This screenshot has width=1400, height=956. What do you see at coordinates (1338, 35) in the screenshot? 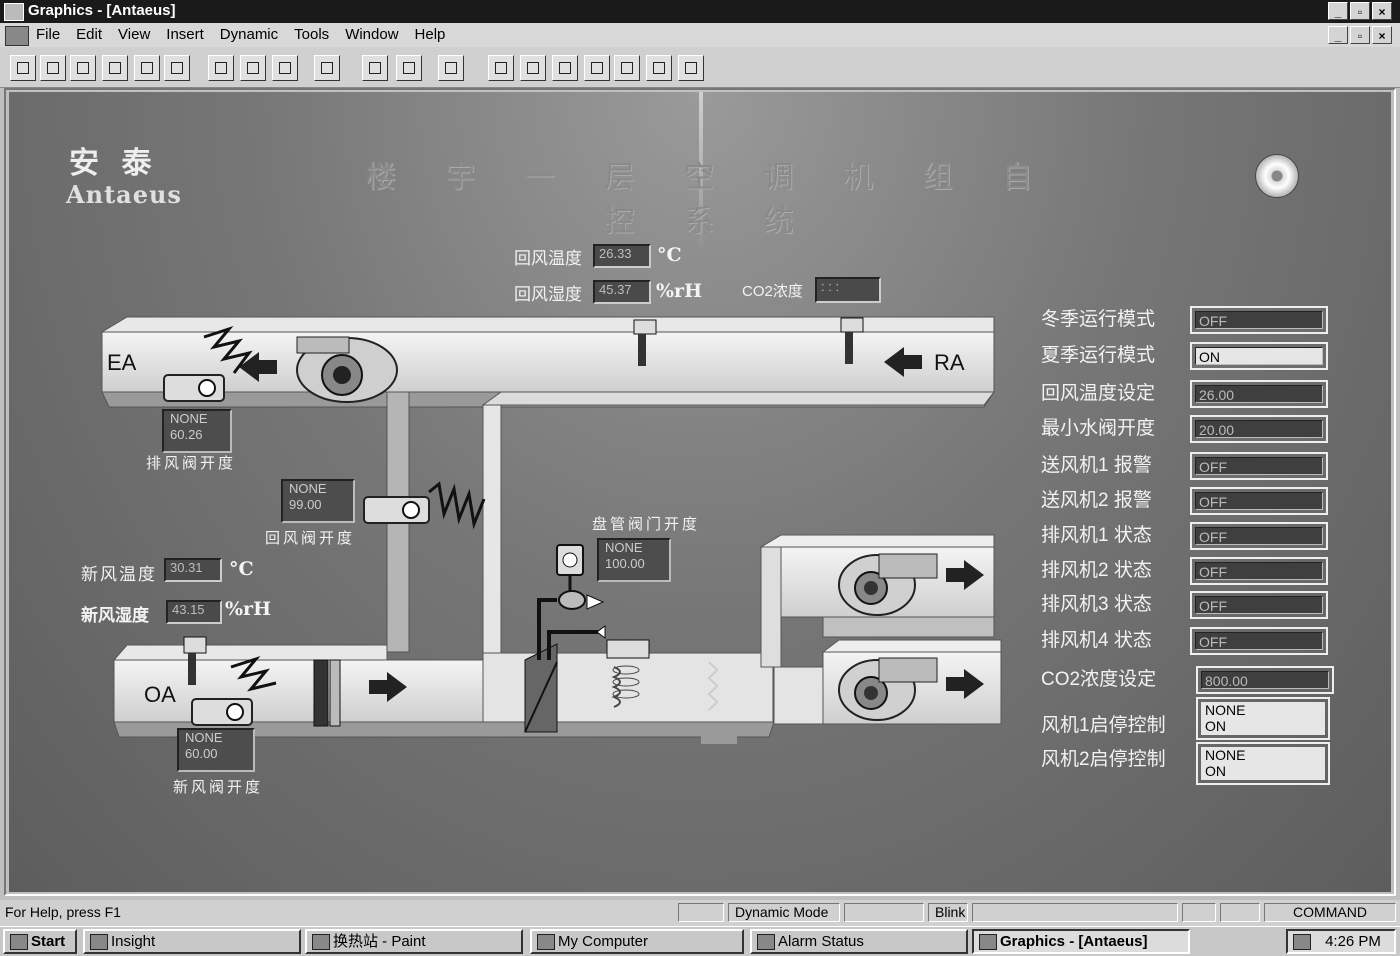
I see `doc-minimize-button: _` at bounding box center [1338, 35].